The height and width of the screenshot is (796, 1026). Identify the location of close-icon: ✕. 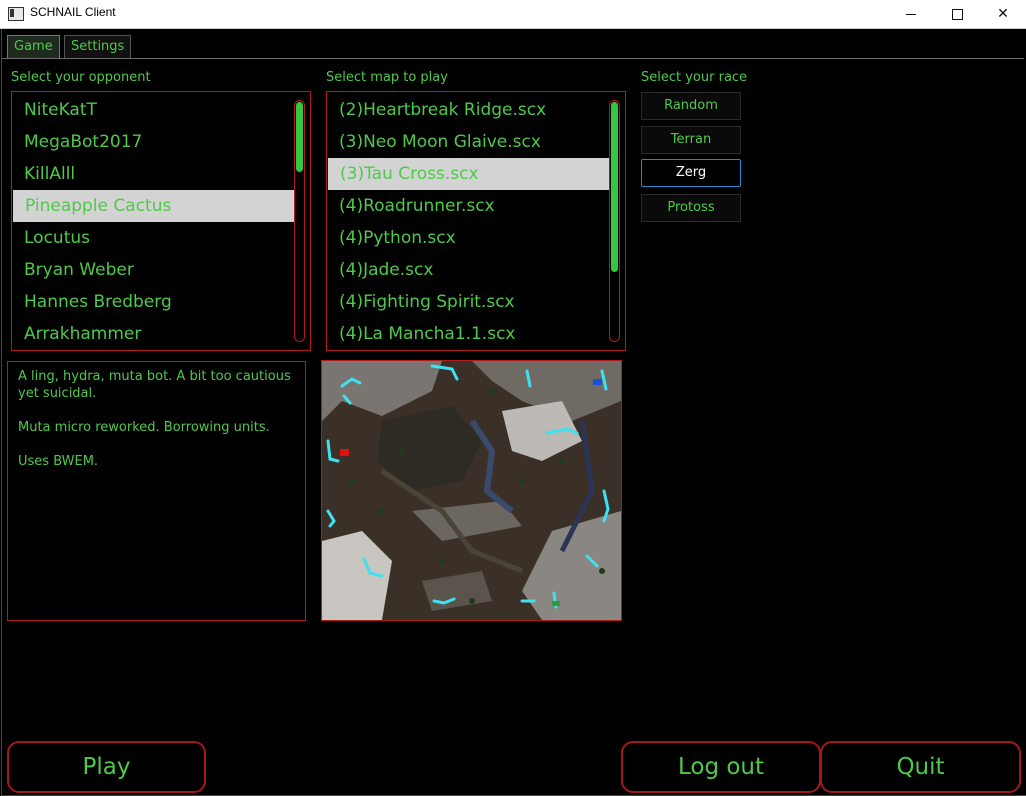
(1003, 14).